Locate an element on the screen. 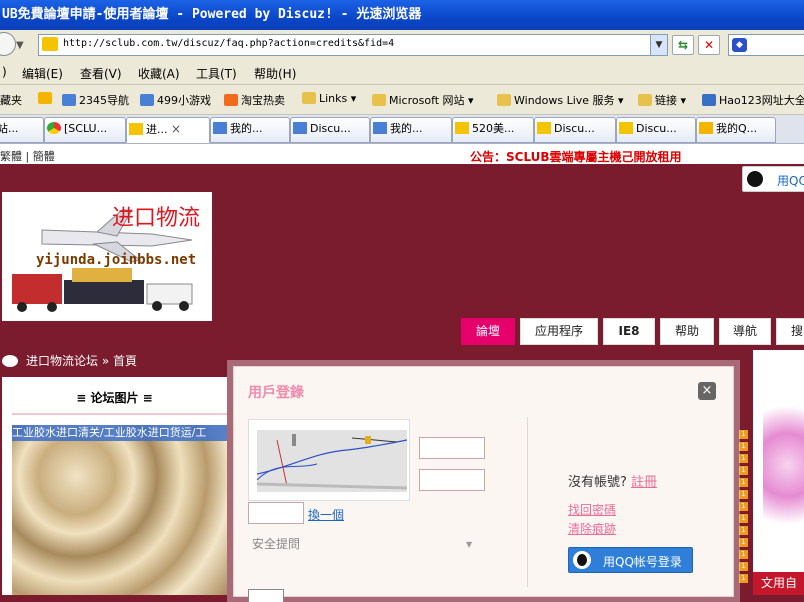 Image resolution: width=804 pixels, height=602 pixels. security-question-select: 安全提問 is located at coordinates (276, 543).